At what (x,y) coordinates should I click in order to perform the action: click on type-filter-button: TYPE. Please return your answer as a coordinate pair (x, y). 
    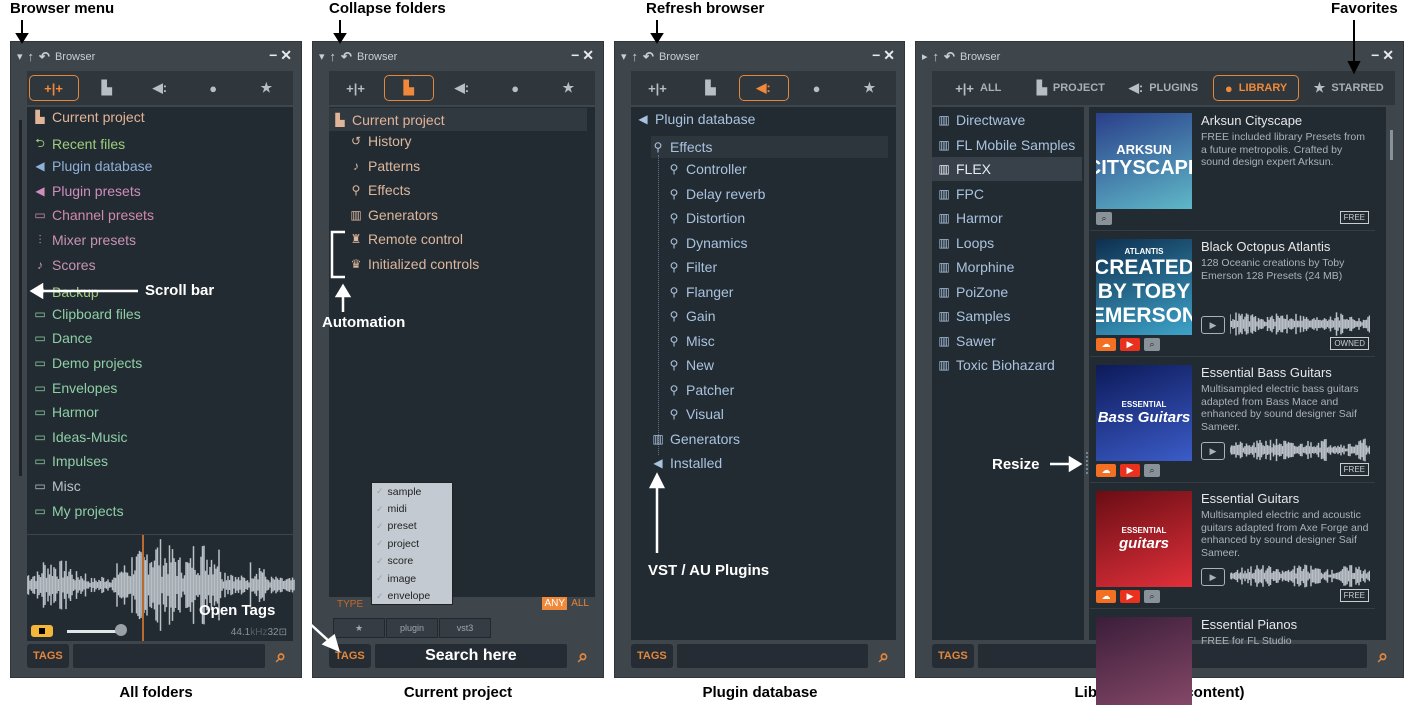
    Looking at the image, I should click on (350, 604).